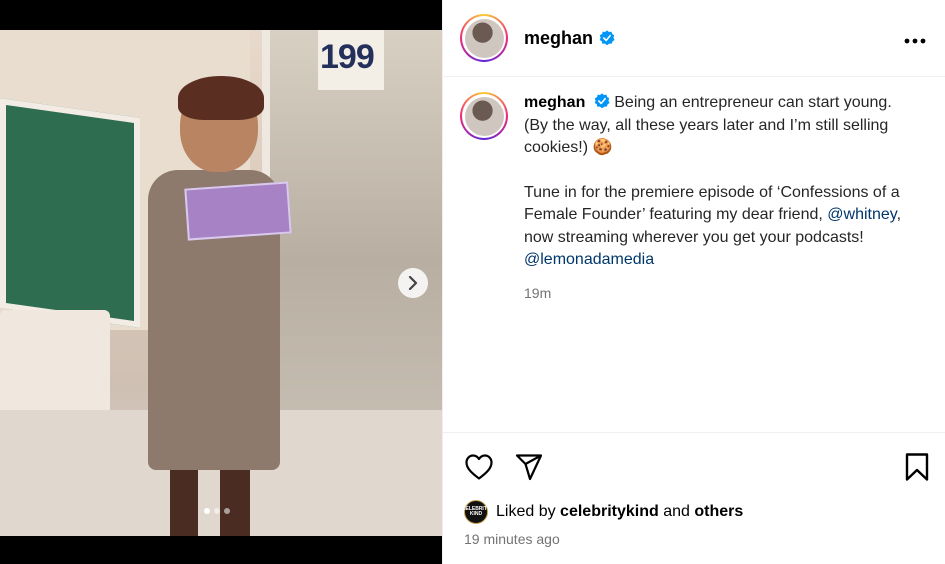 The image size is (945, 564). What do you see at coordinates (554, 102) in the screenshot?
I see `caption-username: meghan` at bounding box center [554, 102].